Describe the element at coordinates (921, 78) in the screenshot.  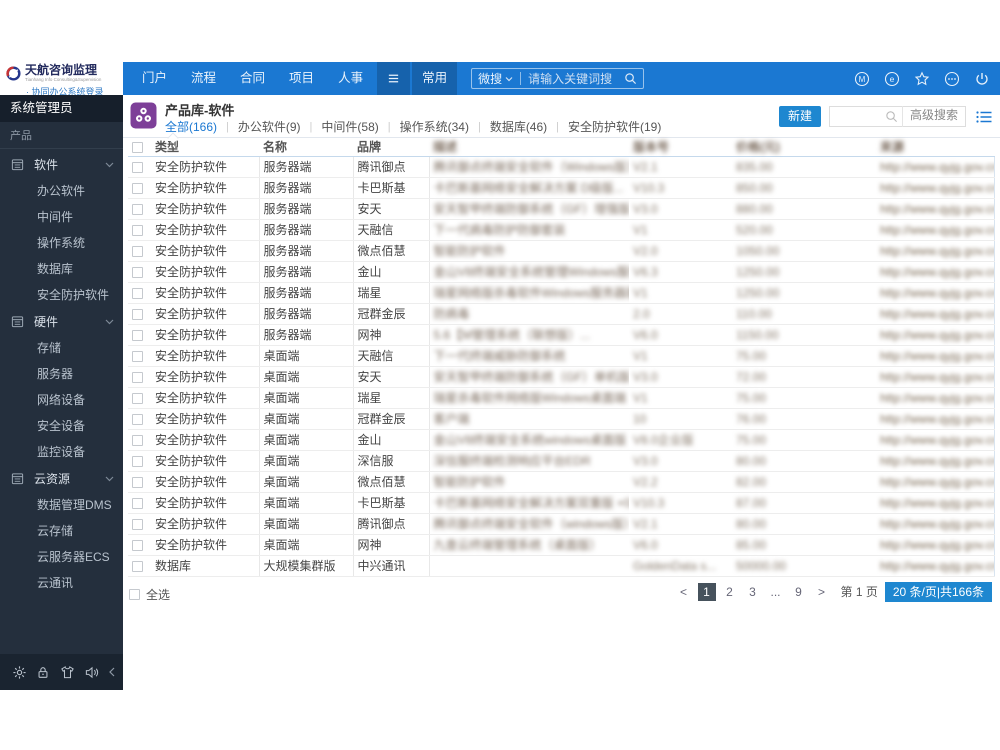
I see `favorites-star-icon` at that location.